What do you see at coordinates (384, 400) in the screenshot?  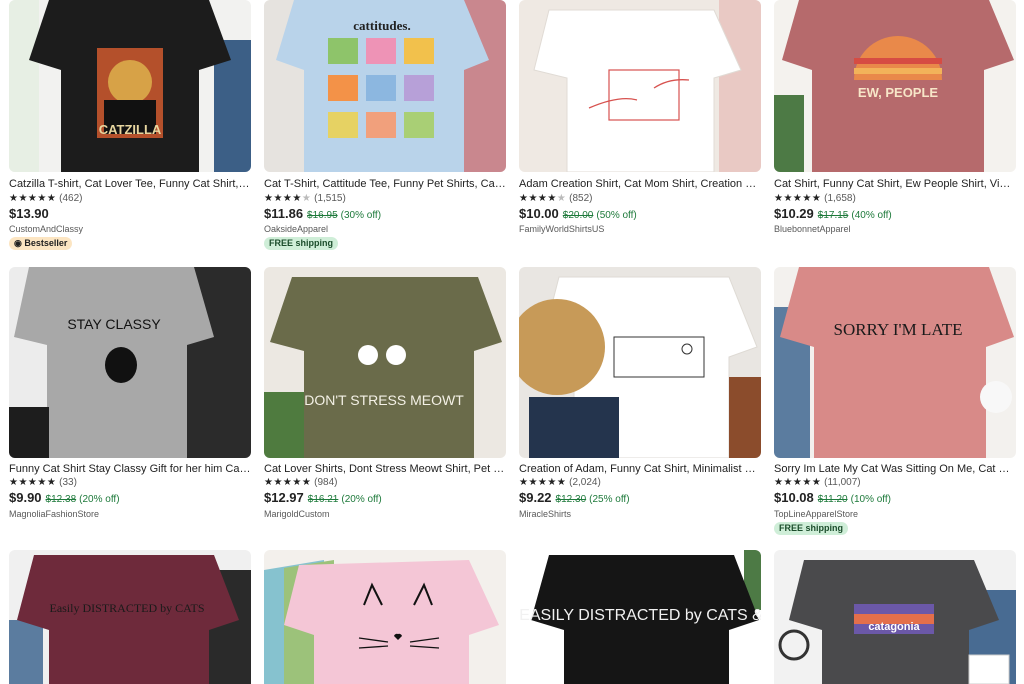 I see `print-text: DON'T STRESS MEOWT` at bounding box center [384, 400].